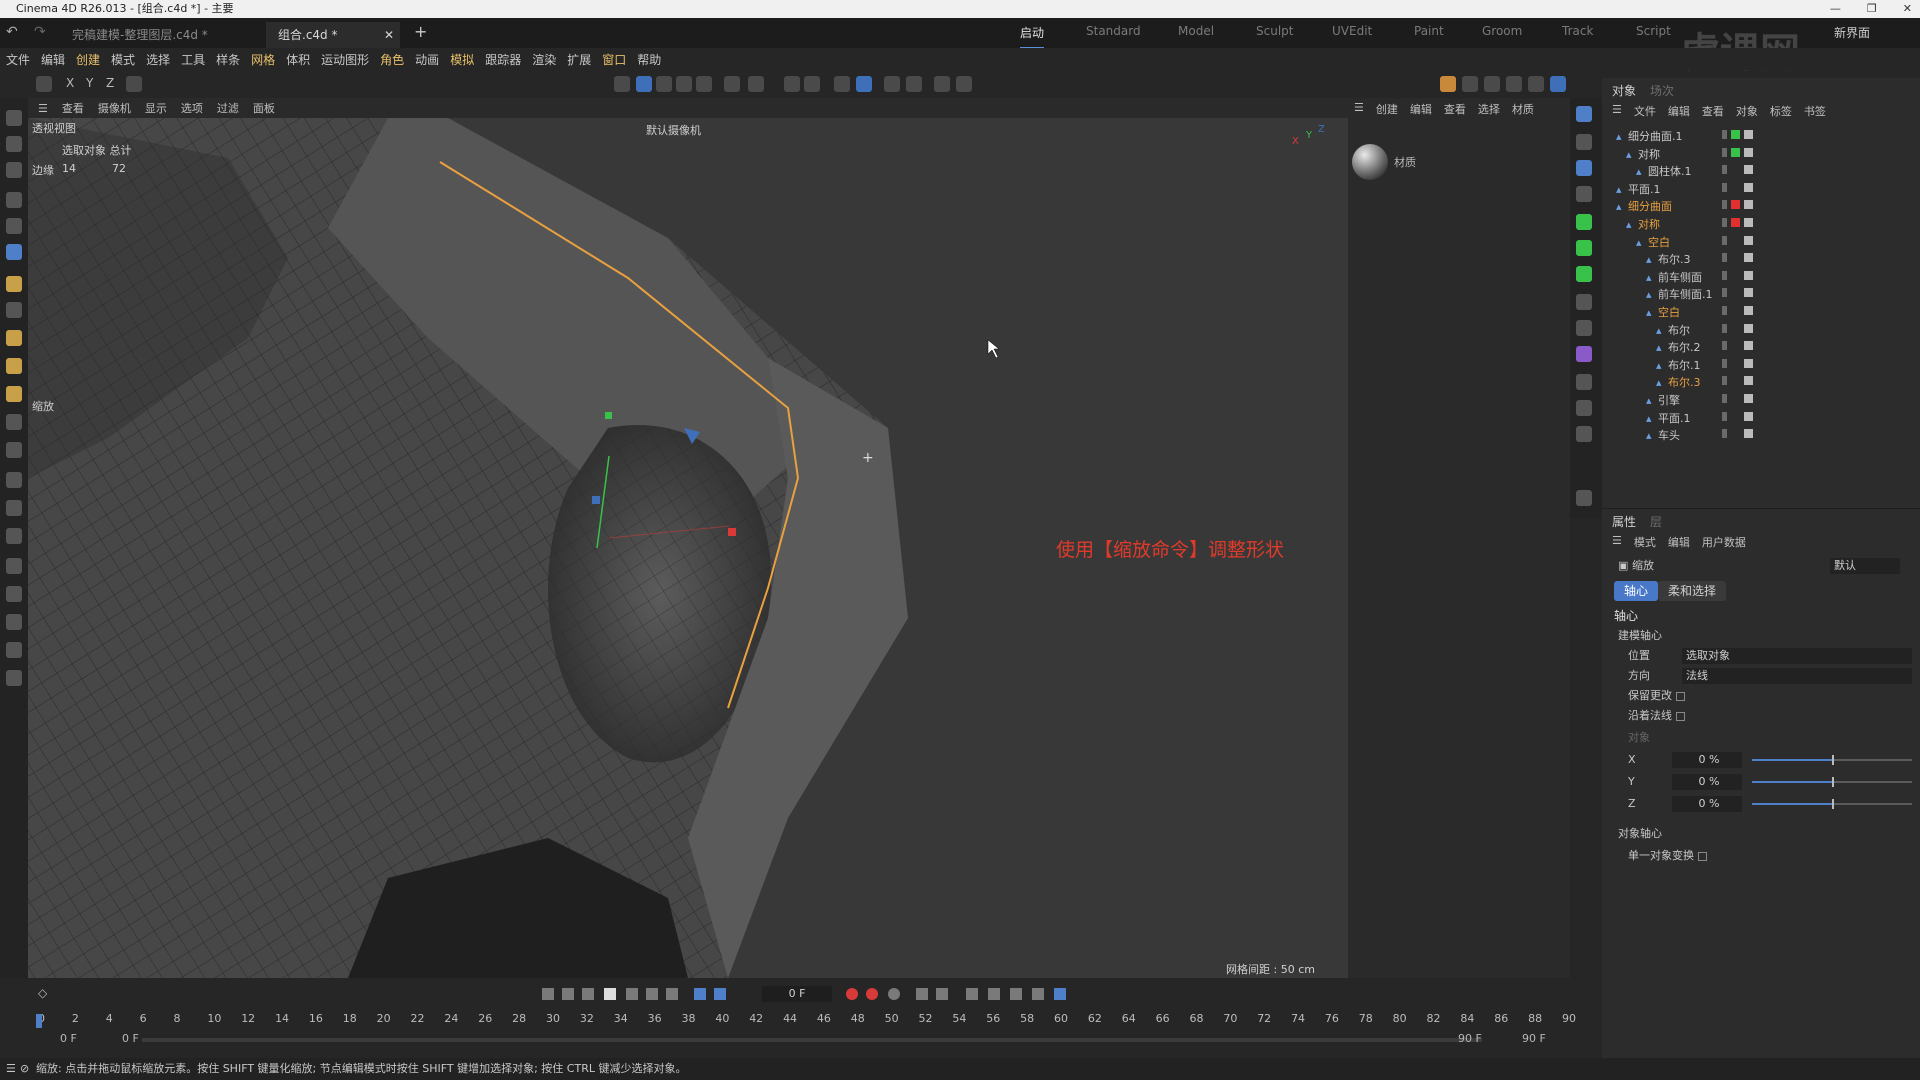 The height and width of the screenshot is (1080, 1920). I want to click on object-name: 细分曲面.1, so click(1655, 136).